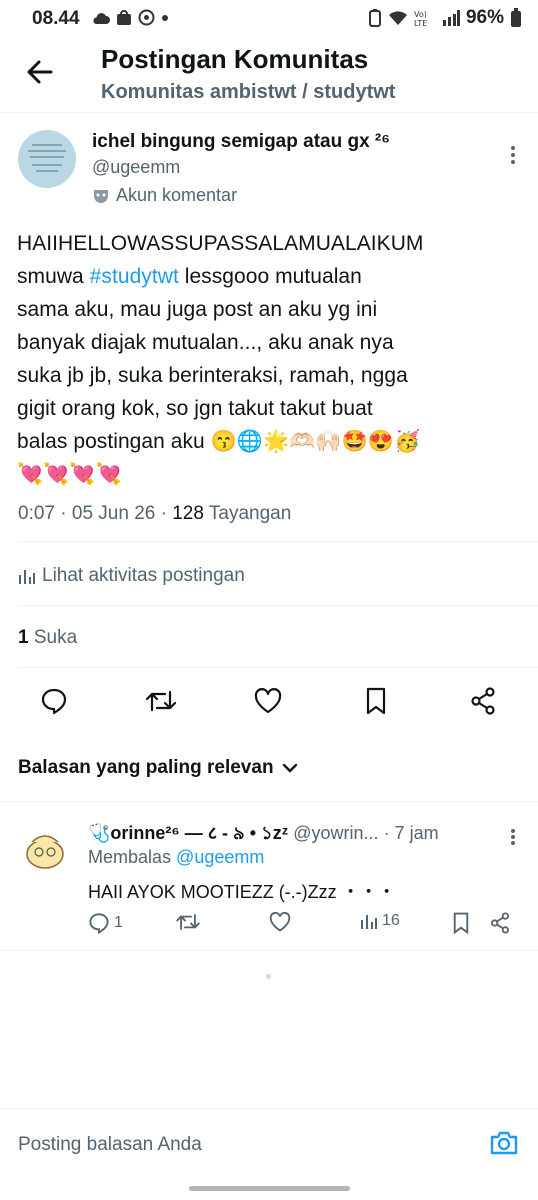 The height and width of the screenshot is (1200, 538). Describe the element at coordinates (420, 23) in the screenshot. I see `svg-text: LTE` at that location.